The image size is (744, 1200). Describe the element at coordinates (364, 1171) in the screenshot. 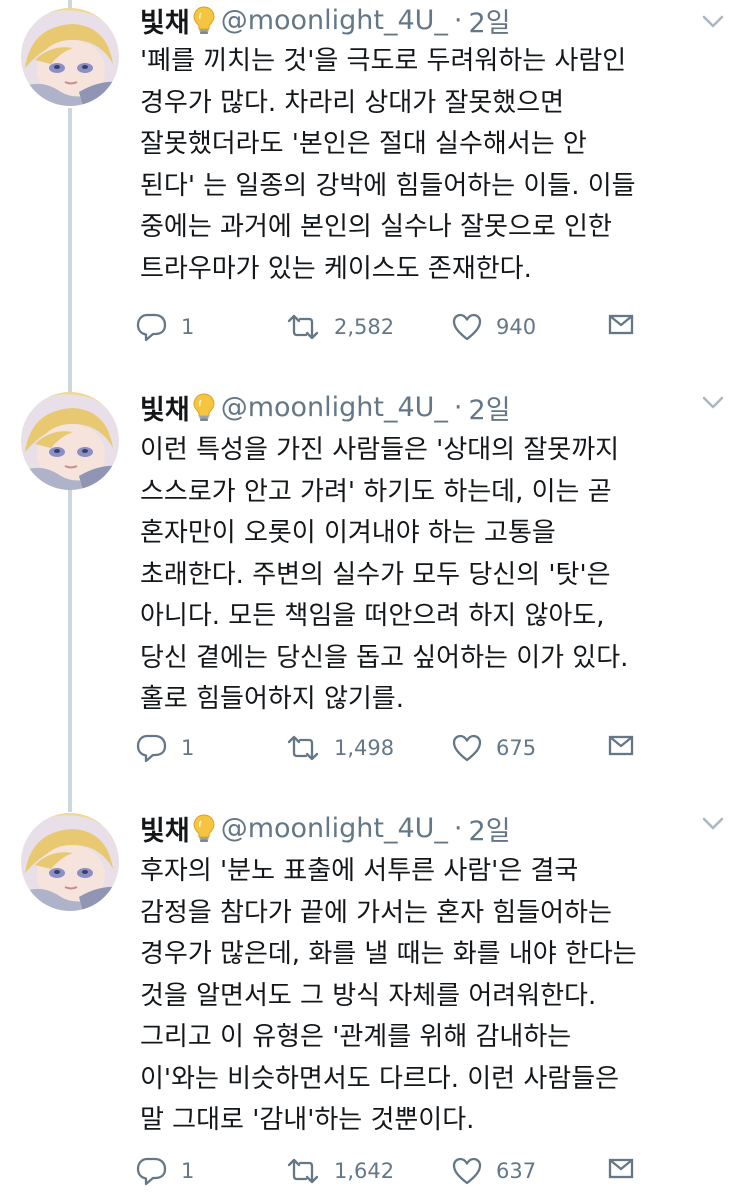

I see `retweet-count: 1,642` at that location.